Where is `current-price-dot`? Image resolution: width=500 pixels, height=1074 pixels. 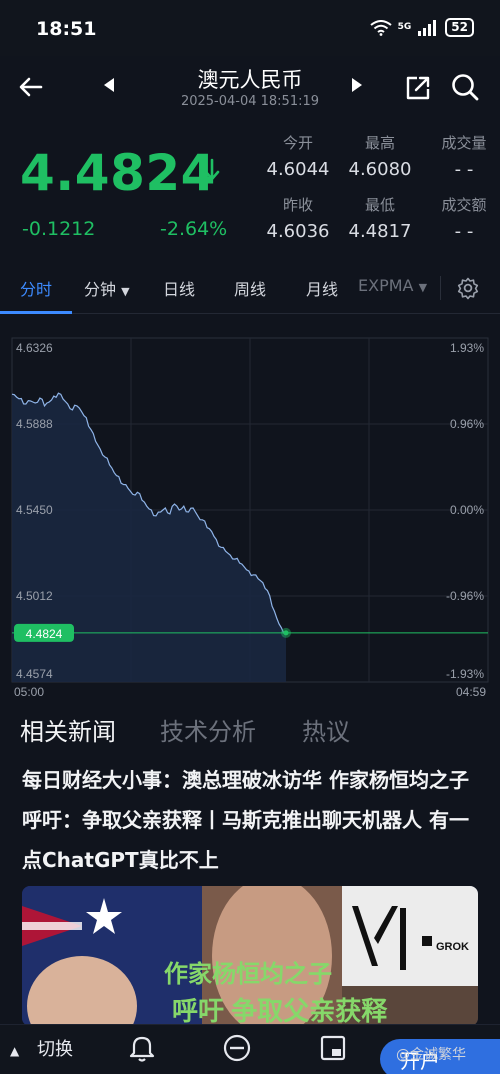 current-price-dot is located at coordinates (286, 633).